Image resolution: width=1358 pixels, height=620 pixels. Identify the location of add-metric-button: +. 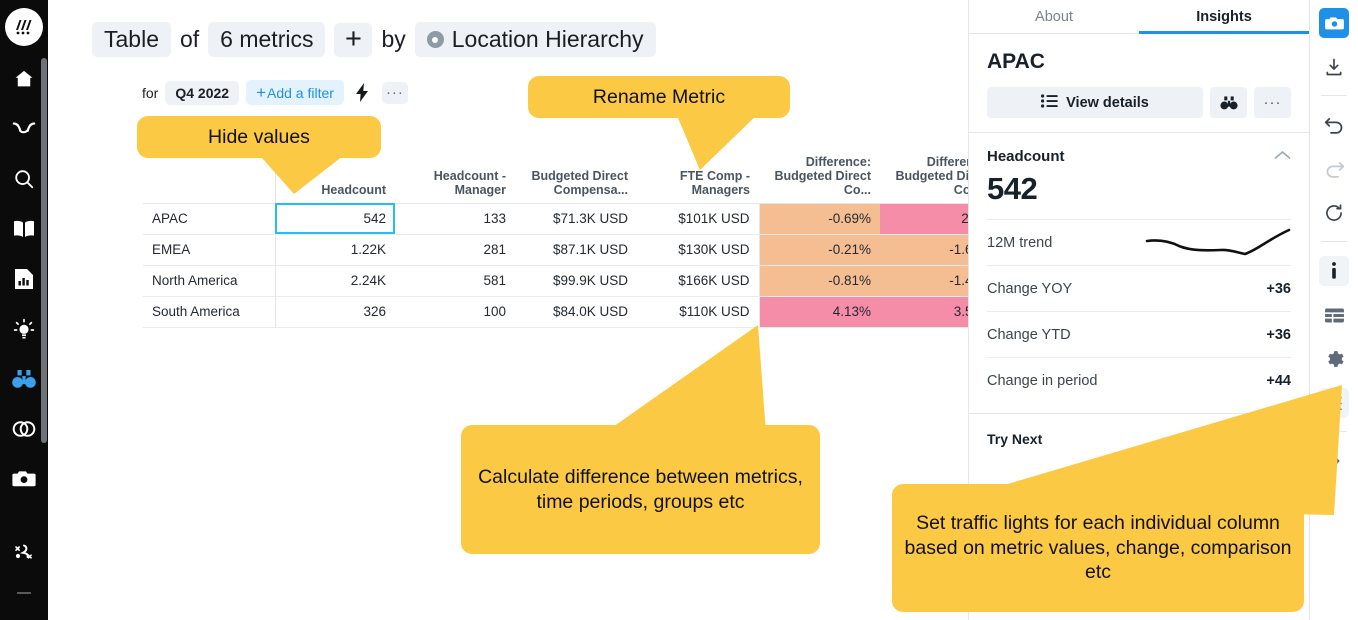
(353, 39).